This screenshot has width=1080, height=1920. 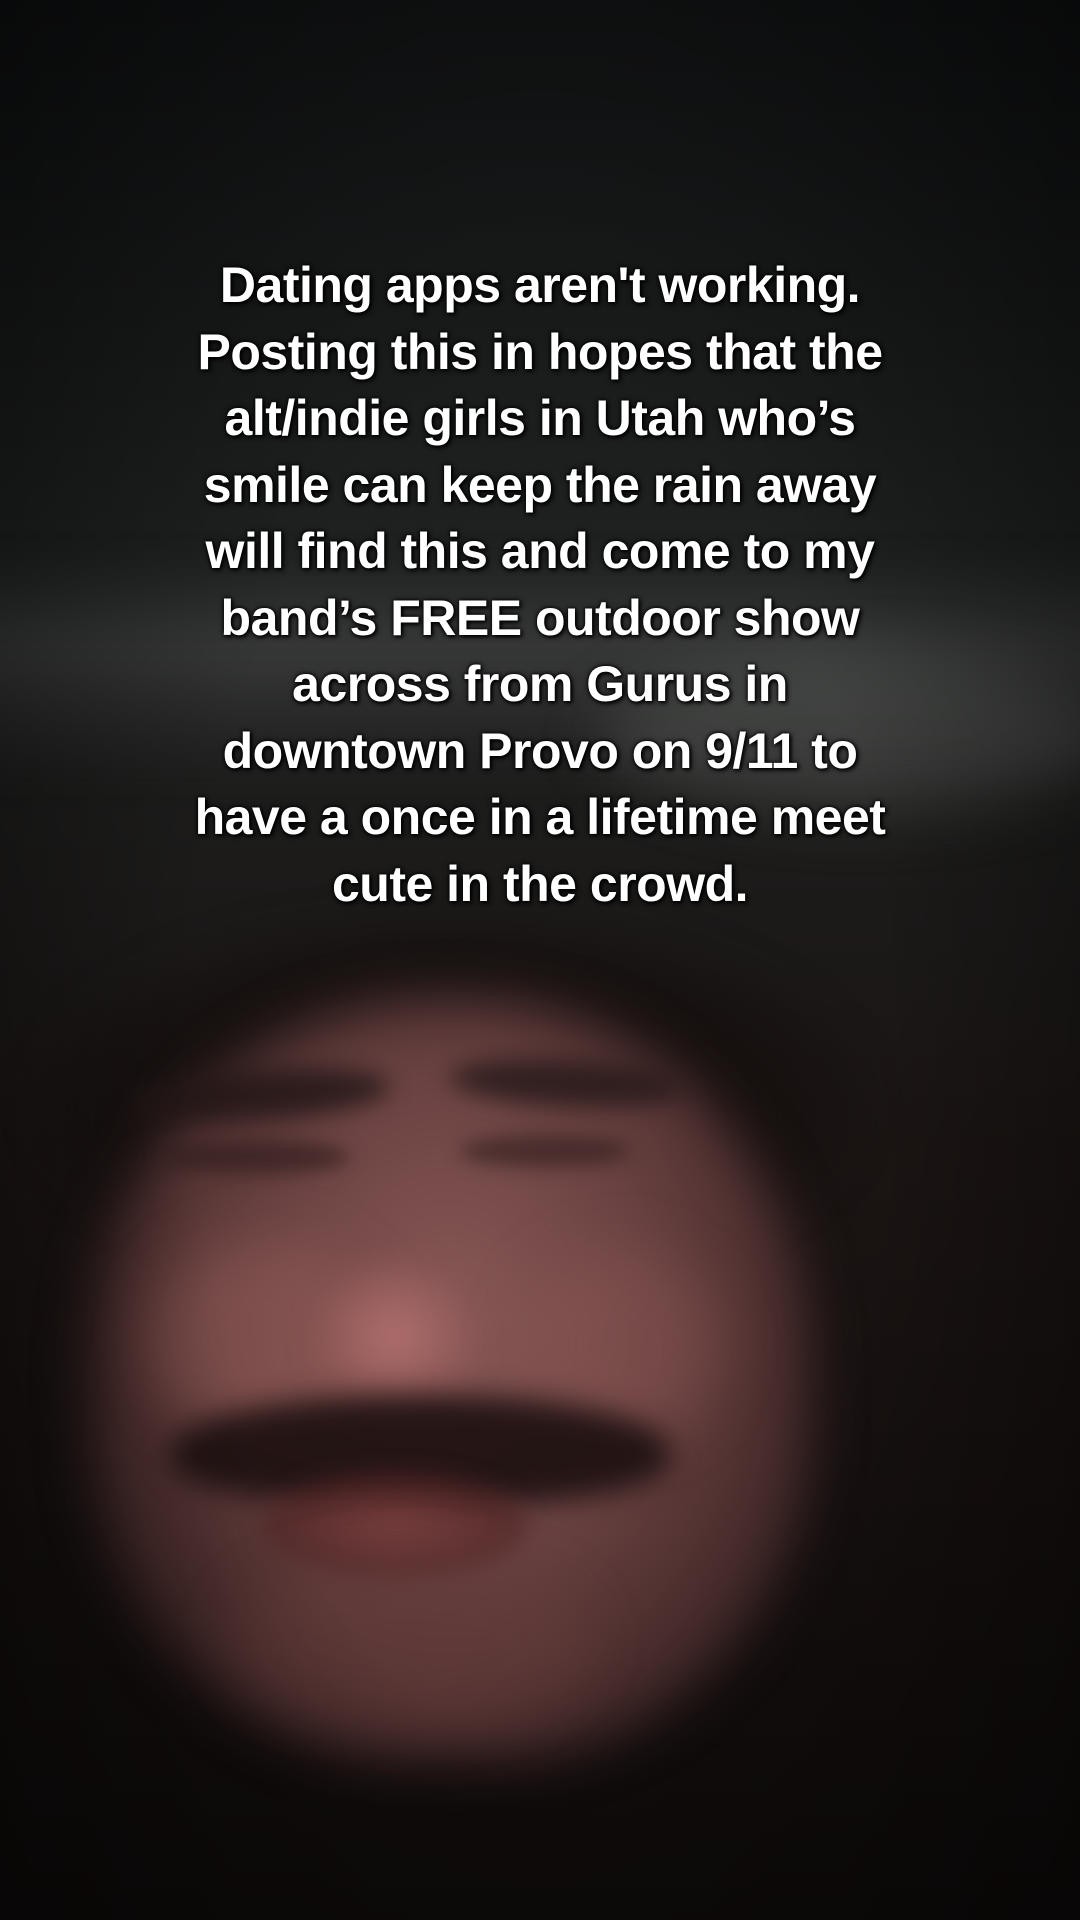 I want to click on caption-line: band’s FREE outdoor show, so click(x=540, y=617).